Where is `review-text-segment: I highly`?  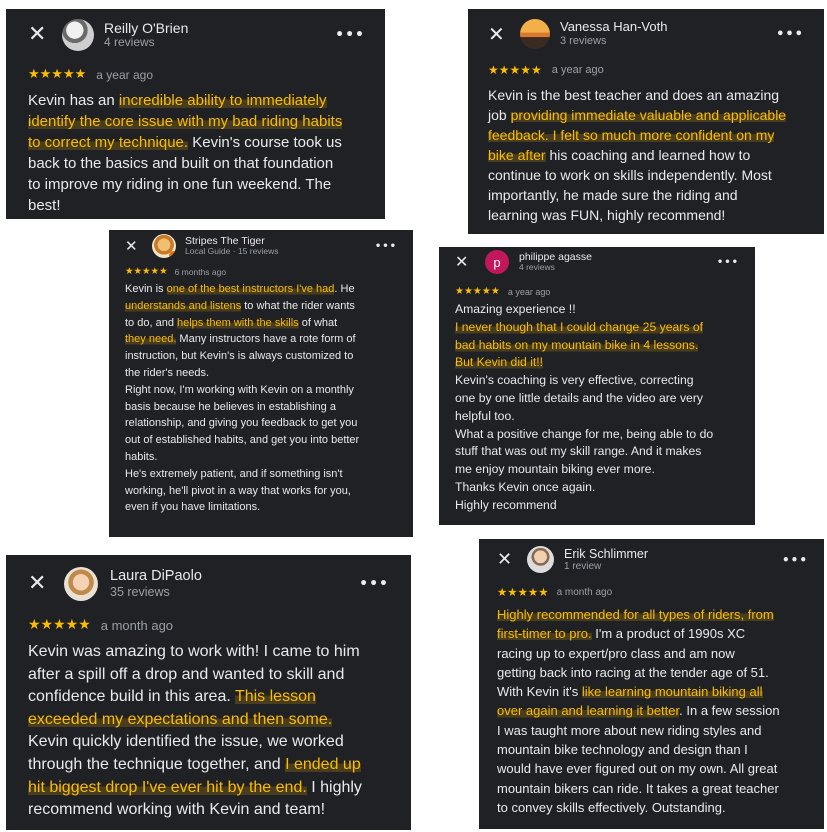
review-text-segment: I highly is located at coordinates (334, 787).